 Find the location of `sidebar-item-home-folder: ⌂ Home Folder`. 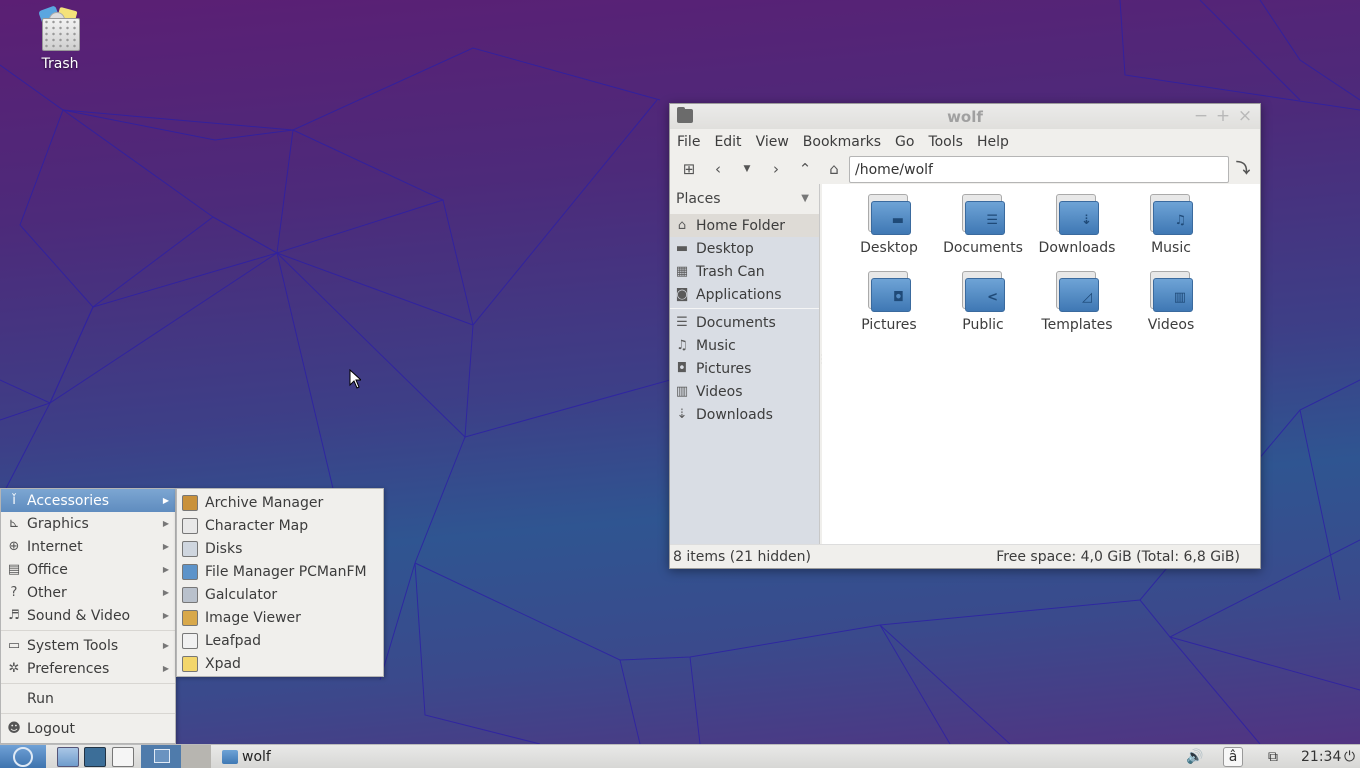

sidebar-item-home-folder: ⌂ Home Folder is located at coordinates (744, 225).